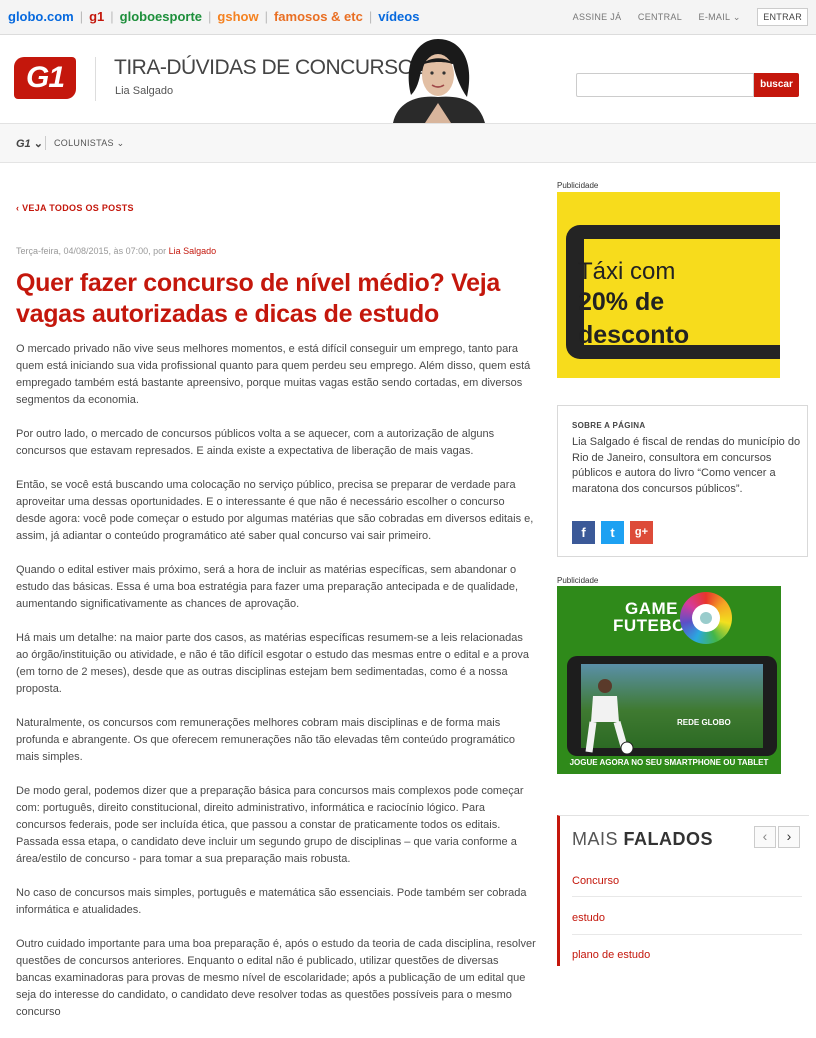 This screenshot has width=816, height=1038. I want to click on ad-text-line: 20% de, so click(621, 302).